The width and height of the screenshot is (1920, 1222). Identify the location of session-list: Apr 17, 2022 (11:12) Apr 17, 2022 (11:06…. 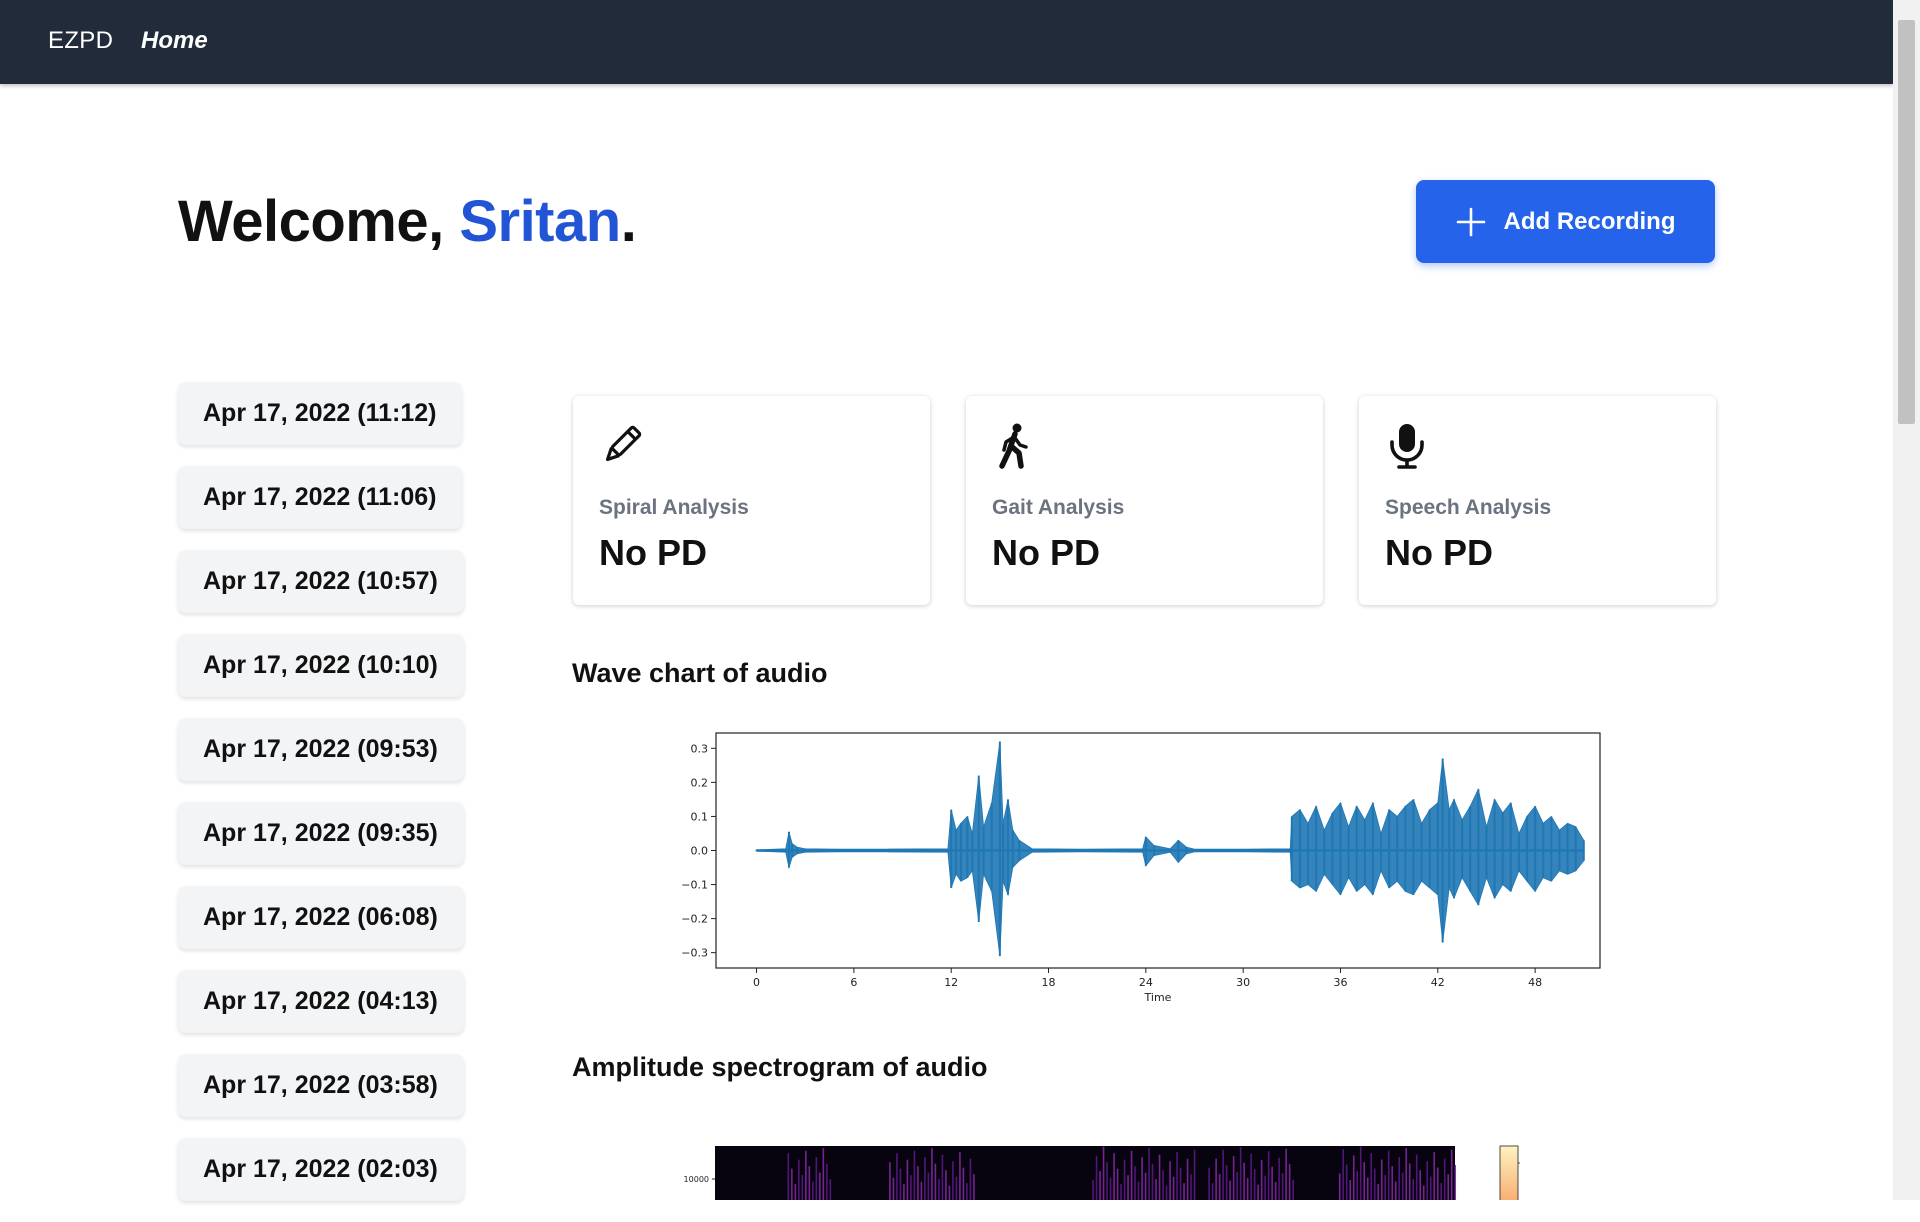
(321, 802).